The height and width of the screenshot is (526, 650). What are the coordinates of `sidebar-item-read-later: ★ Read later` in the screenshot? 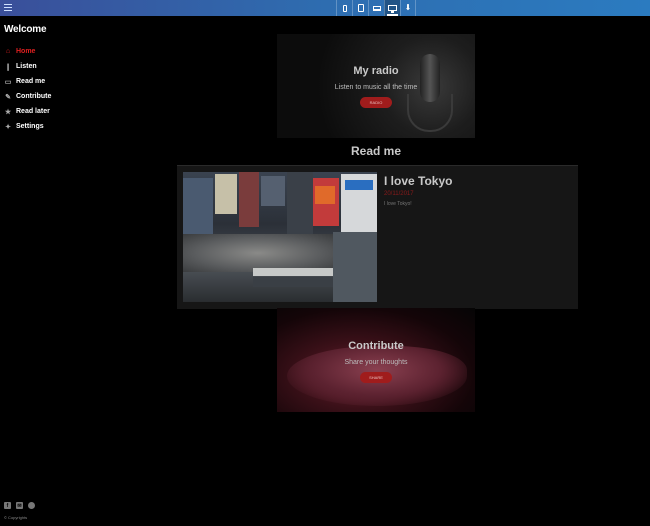 It's located at (27, 111).